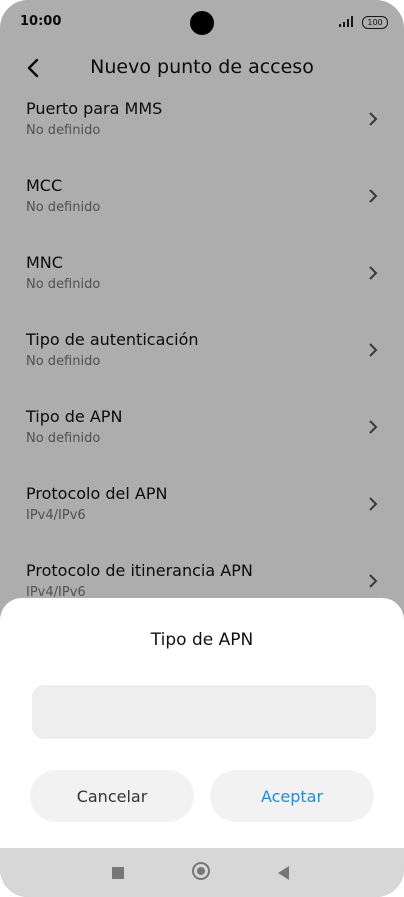  I want to click on cancel-button: Cancelar, so click(112, 796).